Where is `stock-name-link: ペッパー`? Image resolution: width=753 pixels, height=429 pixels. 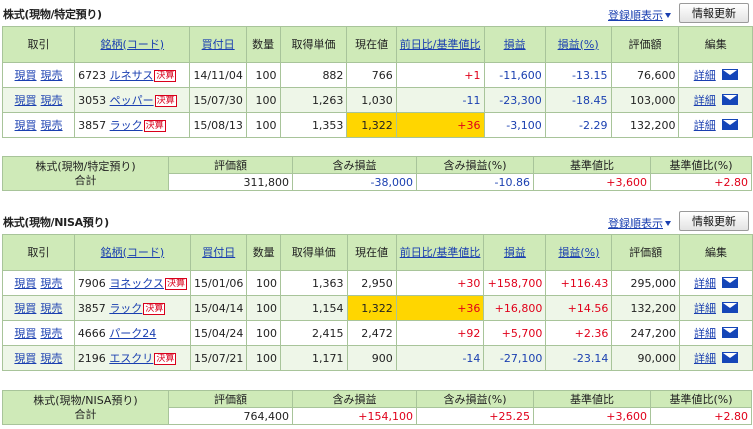 stock-name-link: ペッパー is located at coordinates (132, 100).